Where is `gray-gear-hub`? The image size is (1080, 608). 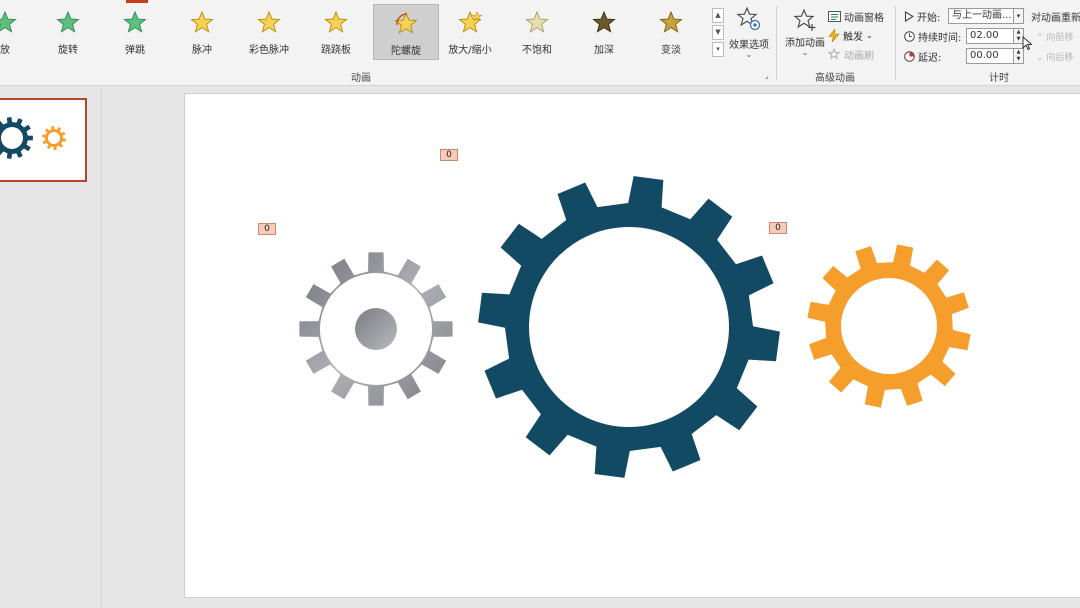 gray-gear-hub is located at coordinates (376, 329).